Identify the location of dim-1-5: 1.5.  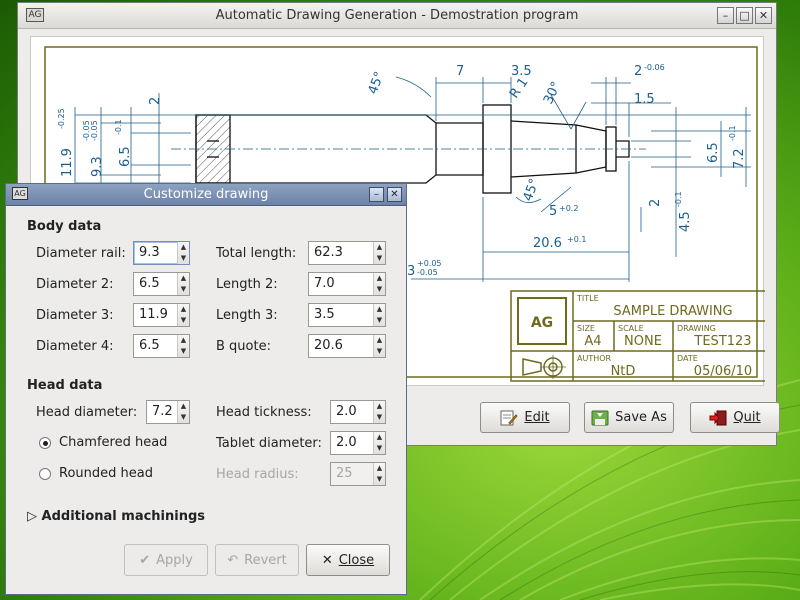
(644, 99).